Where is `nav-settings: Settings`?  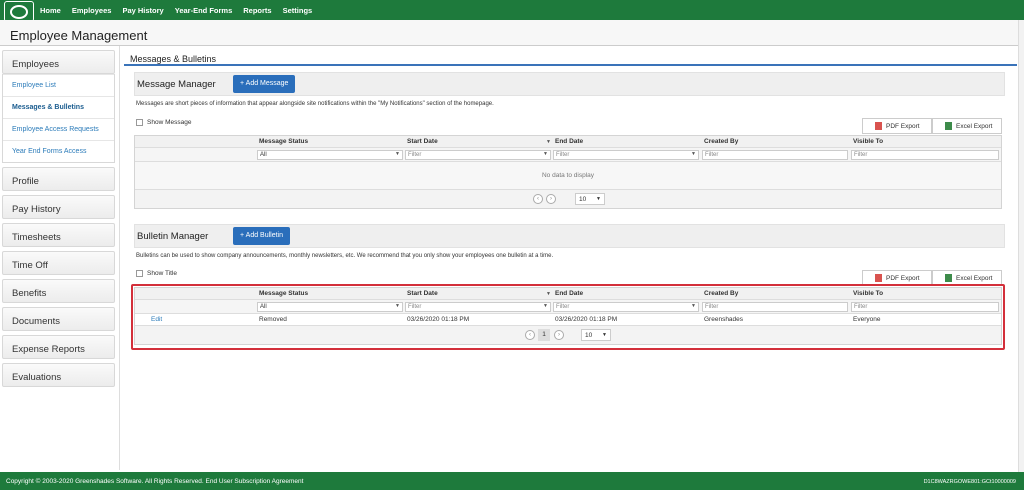
nav-settings: Settings is located at coordinates (298, 10).